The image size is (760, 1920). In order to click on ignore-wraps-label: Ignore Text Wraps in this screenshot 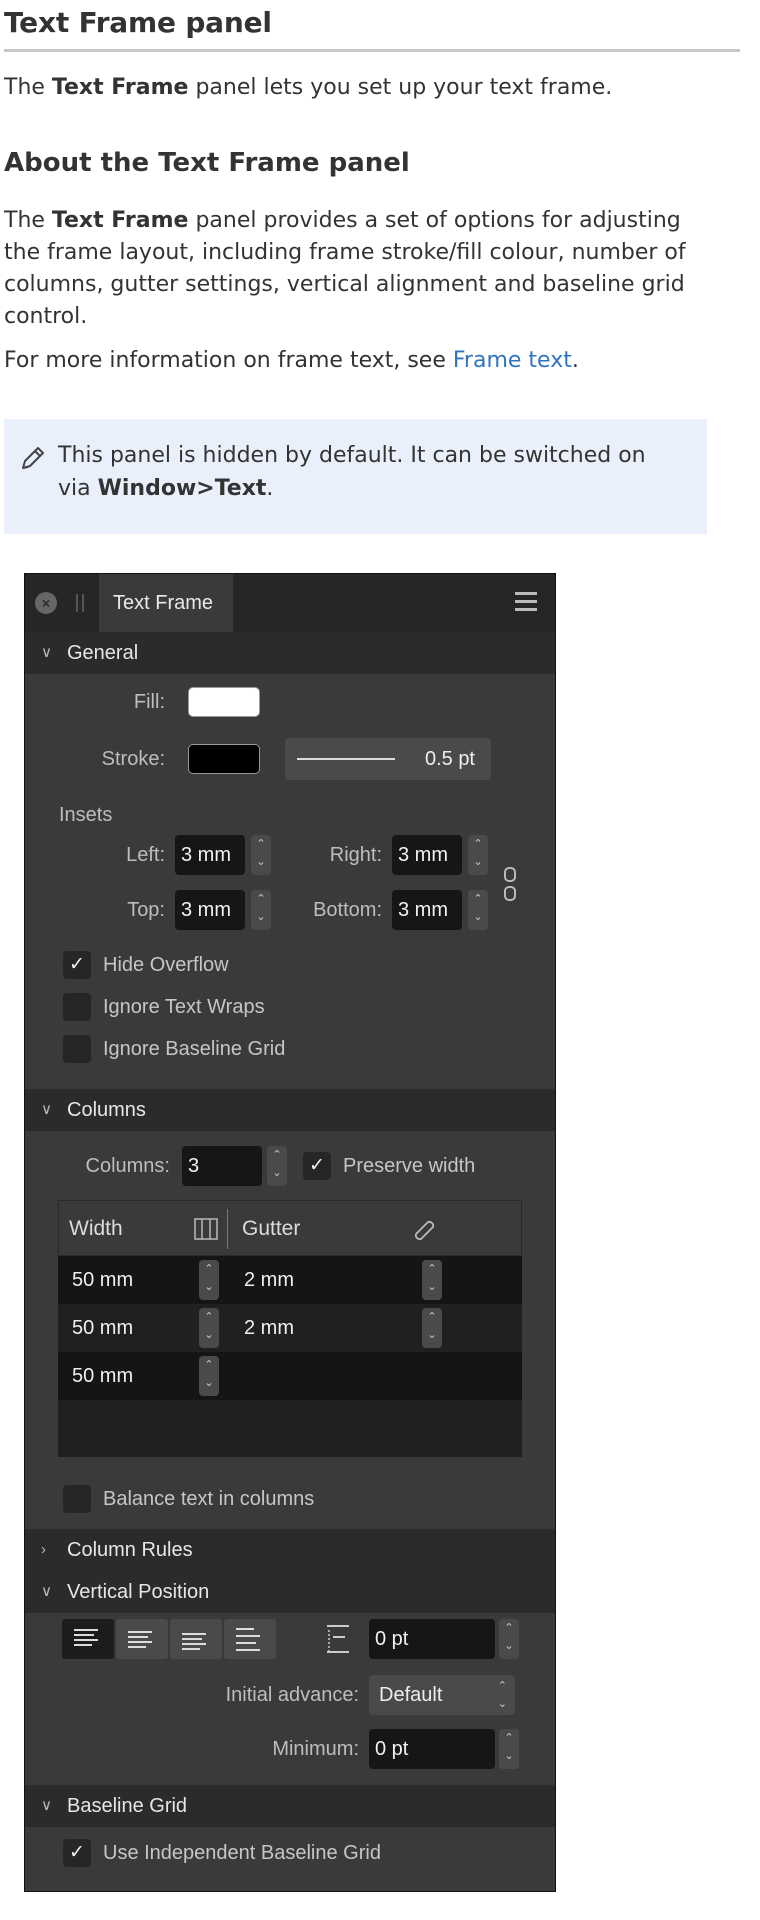, I will do `click(184, 1007)`.